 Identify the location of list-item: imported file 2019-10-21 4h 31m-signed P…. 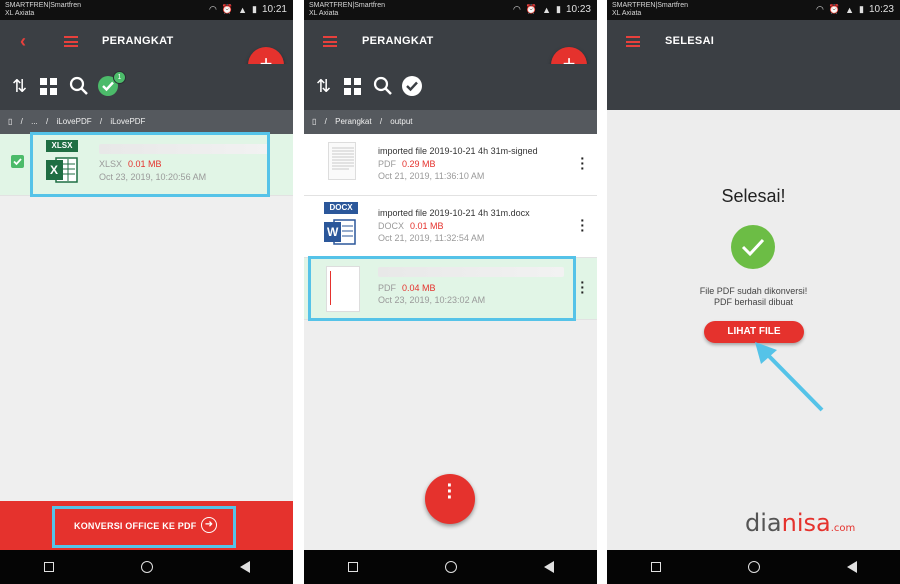
(450, 165).